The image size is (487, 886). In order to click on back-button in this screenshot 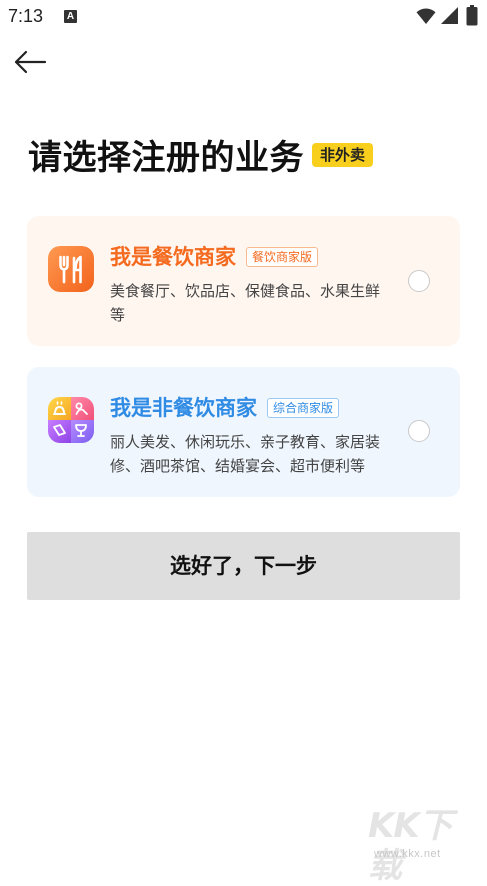, I will do `click(30, 62)`.